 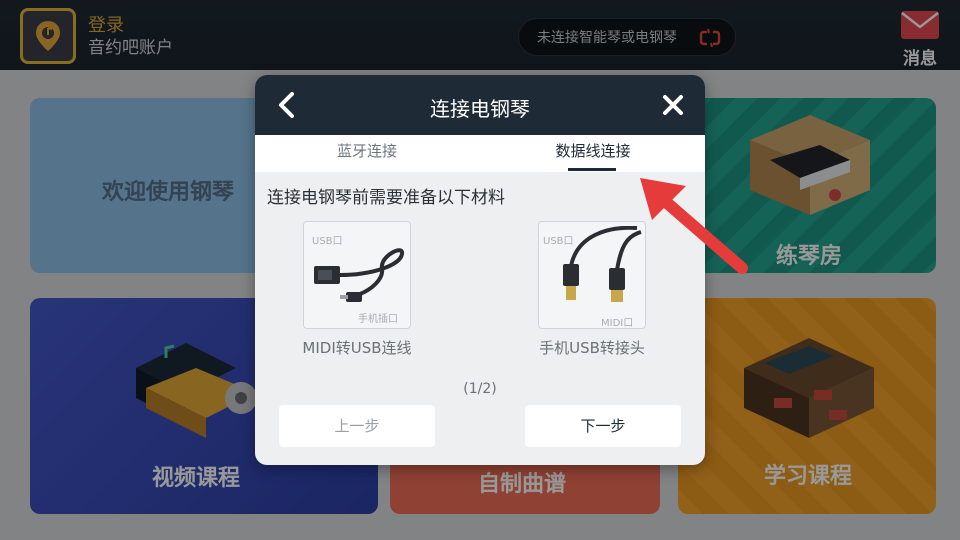 I want to click on annotation-arrow-icon, so click(x=694, y=226).